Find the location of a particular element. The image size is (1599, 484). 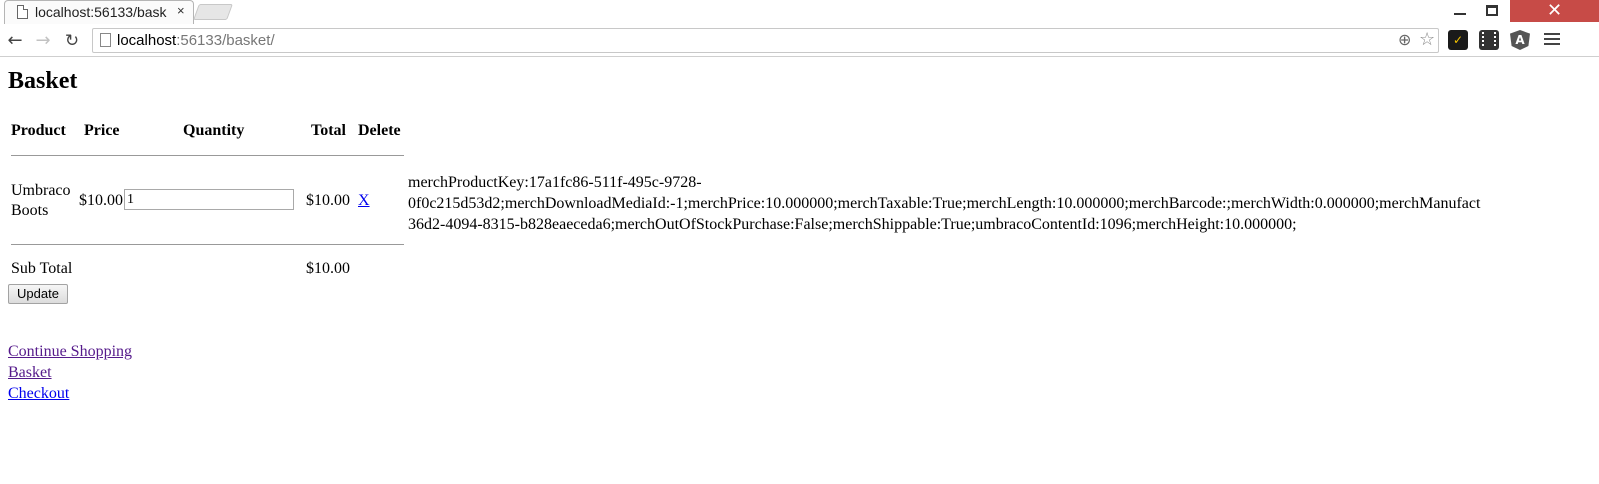

extension-angular-icon: A is located at coordinates (1520, 40).